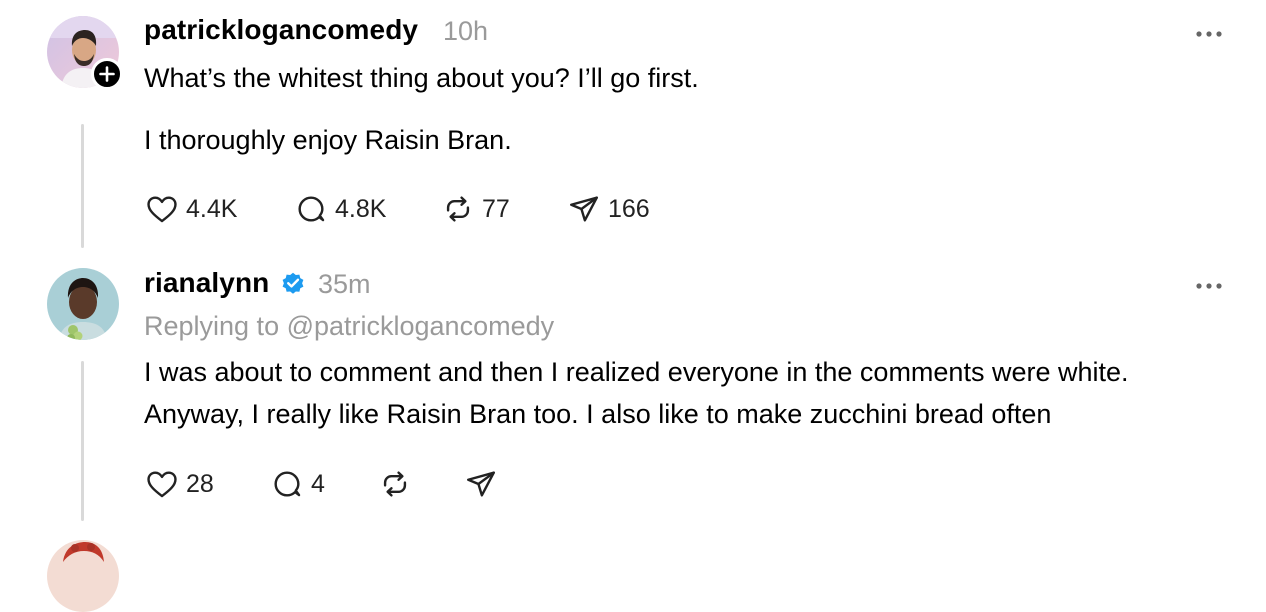  I want to click on repost-button: 77, so click(475, 209).